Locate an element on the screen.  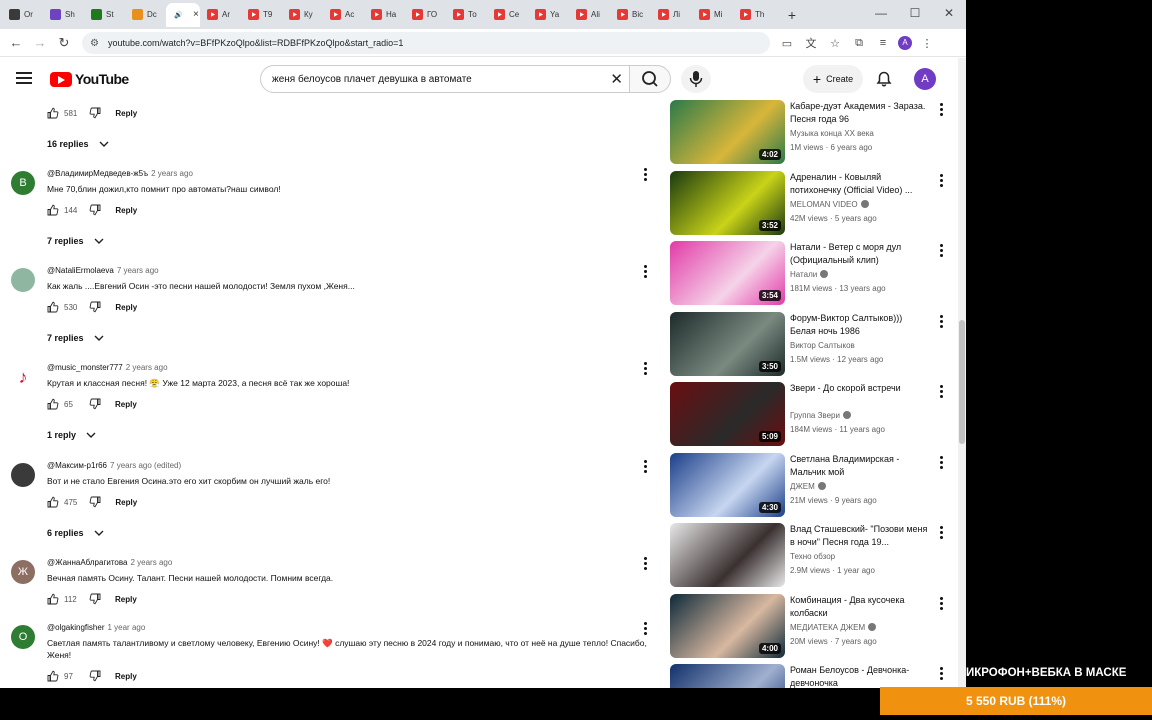
video-title: Роман Белоусов - Девчонка-девчоночка is located at coordinates (860, 676).